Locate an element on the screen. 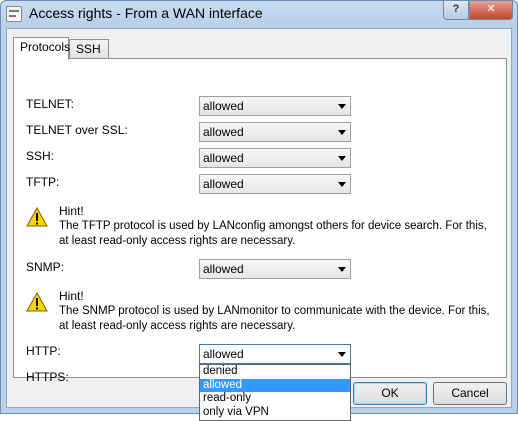 The image size is (518, 421). http-select: allowed is located at coordinates (275, 354).